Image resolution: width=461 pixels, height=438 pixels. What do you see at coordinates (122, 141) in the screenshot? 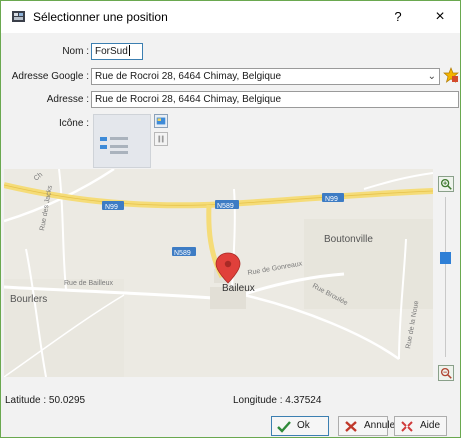
I see `icon-preview` at bounding box center [122, 141].